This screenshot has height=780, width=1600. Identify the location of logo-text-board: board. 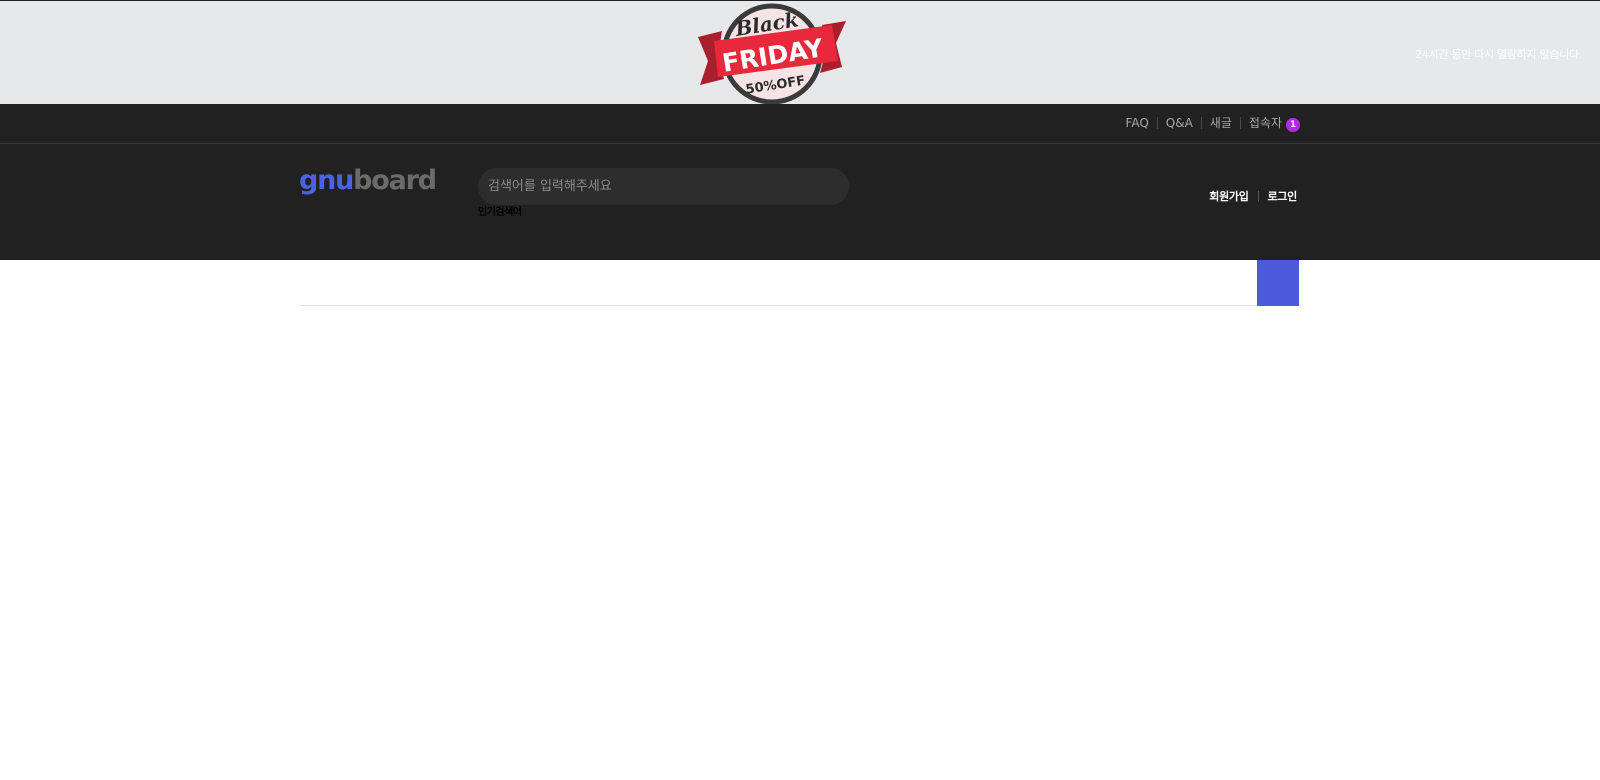
(395, 180).